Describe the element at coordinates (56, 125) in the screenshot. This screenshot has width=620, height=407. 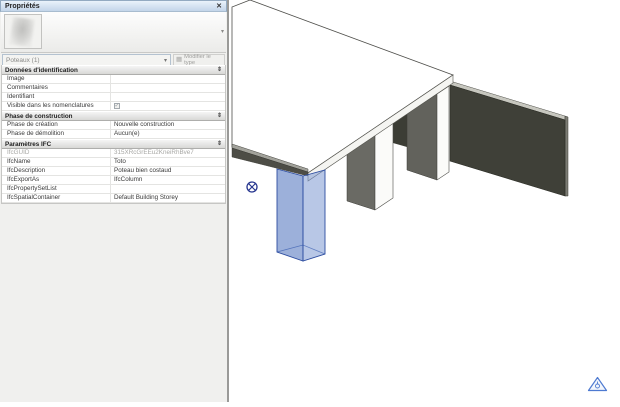
I see `property-label: Phase de création` at that location.